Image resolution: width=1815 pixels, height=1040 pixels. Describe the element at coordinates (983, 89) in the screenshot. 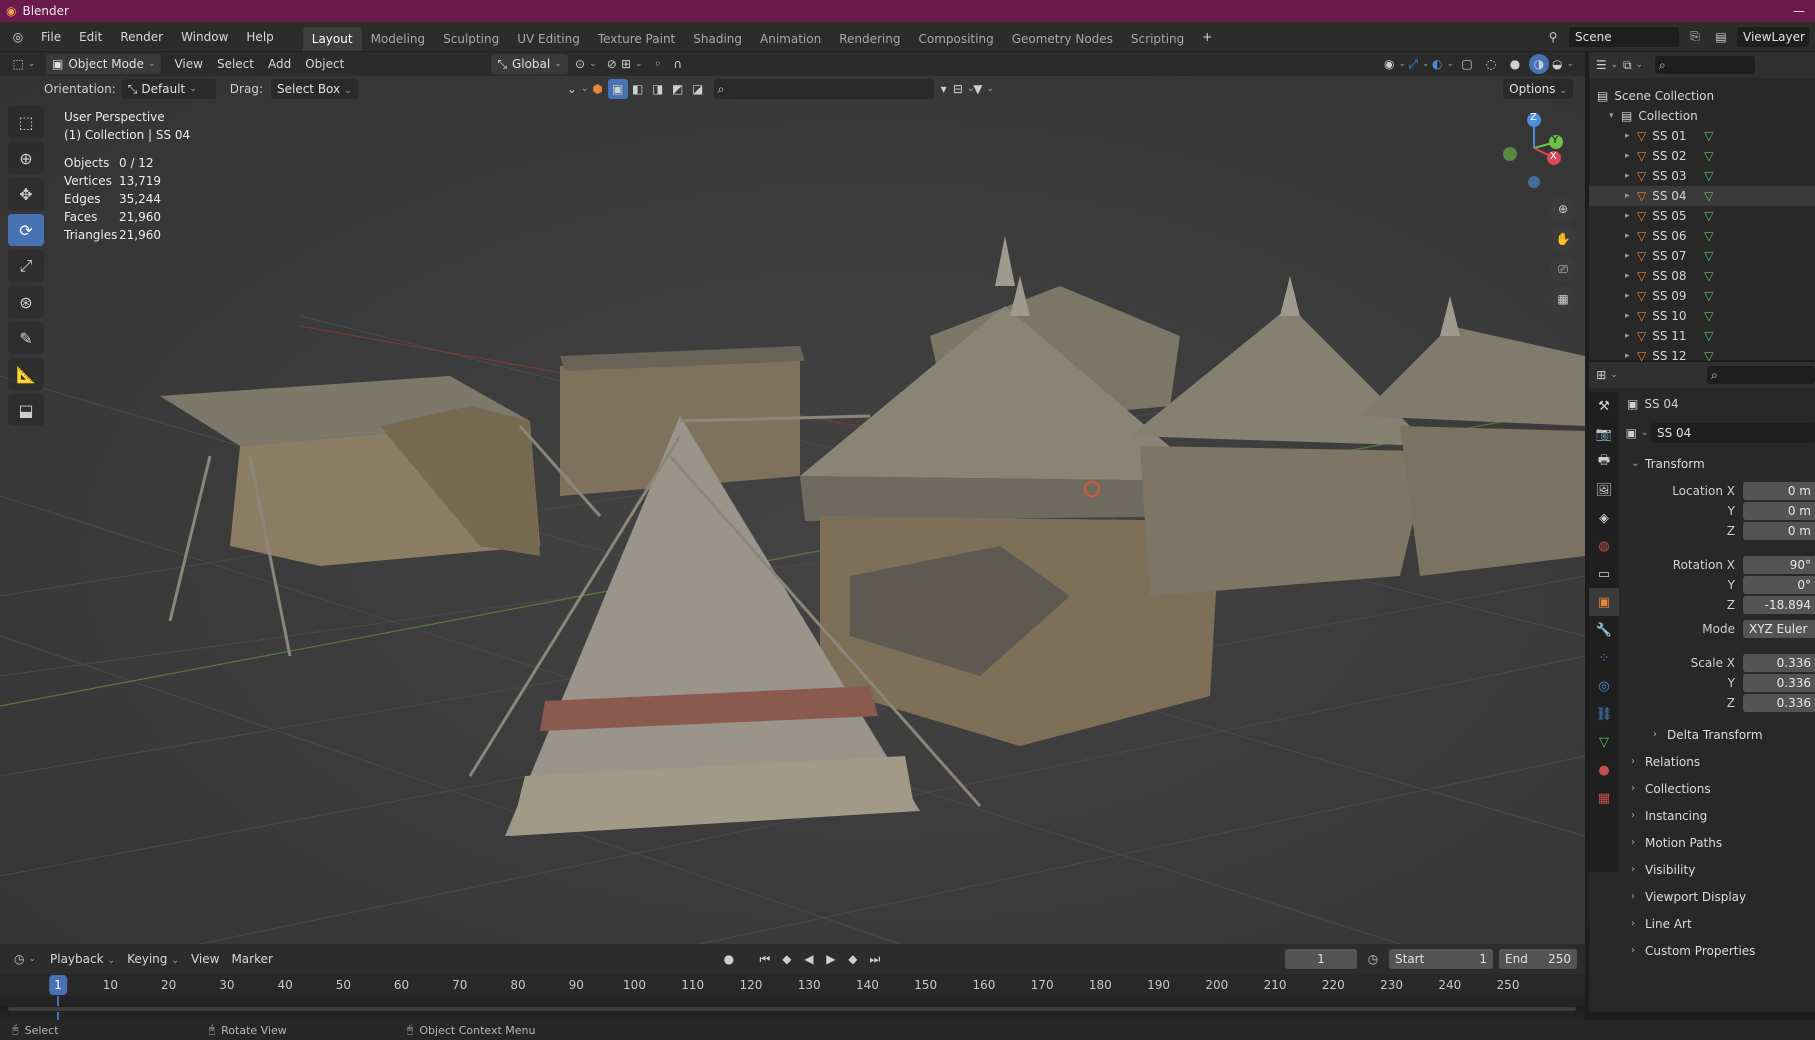

I see `filter-icon: ▼` at that location.